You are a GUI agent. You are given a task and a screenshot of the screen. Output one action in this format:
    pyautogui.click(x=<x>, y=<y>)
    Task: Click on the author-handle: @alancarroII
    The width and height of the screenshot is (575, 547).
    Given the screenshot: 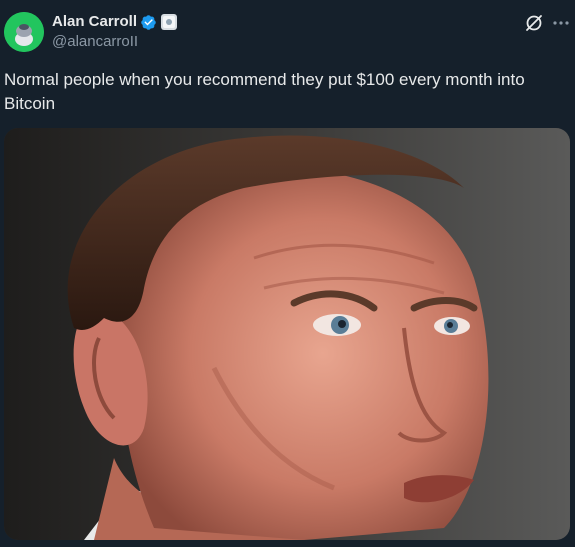 What is the action you would take?
    pyautogui.click(x=95, y=42)
    